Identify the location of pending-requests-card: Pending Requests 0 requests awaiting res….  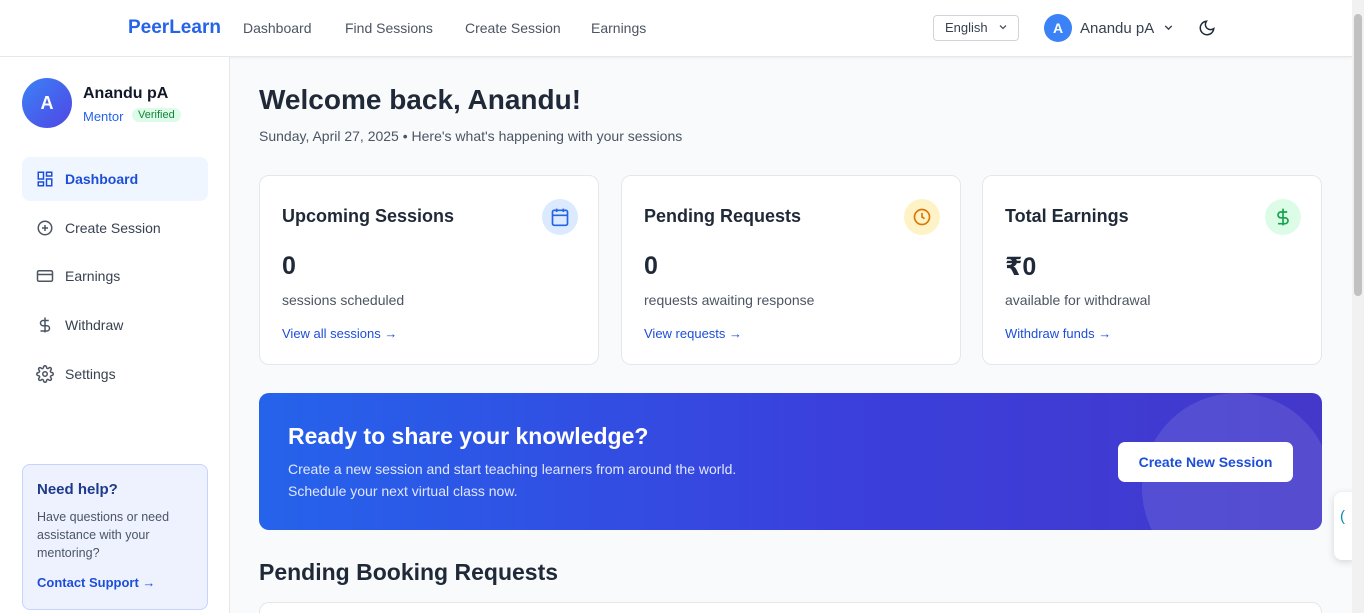
(791, 270).